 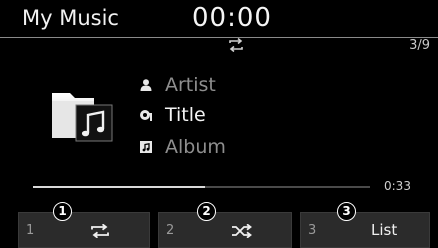 What do you see at coordinates (312, 230) in the screenshot?
I see `button-number: 3` at bounding box center [312, 230].